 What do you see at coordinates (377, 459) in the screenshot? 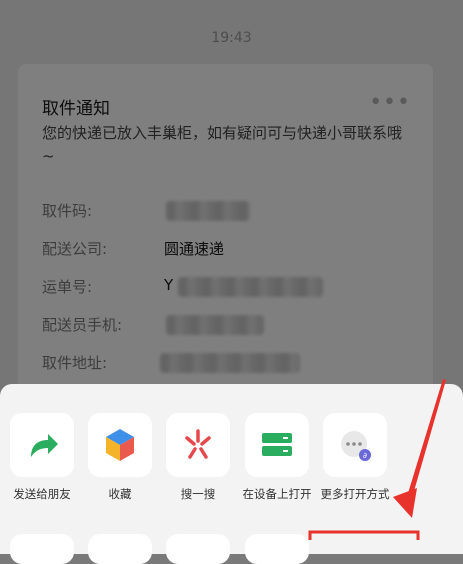
I see `annotation-arrow-icon` at bounding box center [377, 459].